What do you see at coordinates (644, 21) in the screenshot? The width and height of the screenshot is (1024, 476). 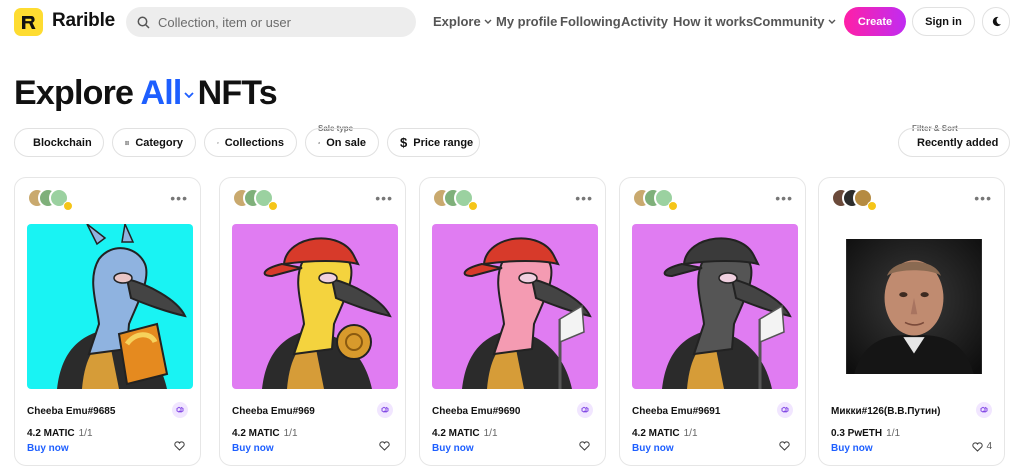 I see `nav-activity: Activity` at bounding box center [644, 21].